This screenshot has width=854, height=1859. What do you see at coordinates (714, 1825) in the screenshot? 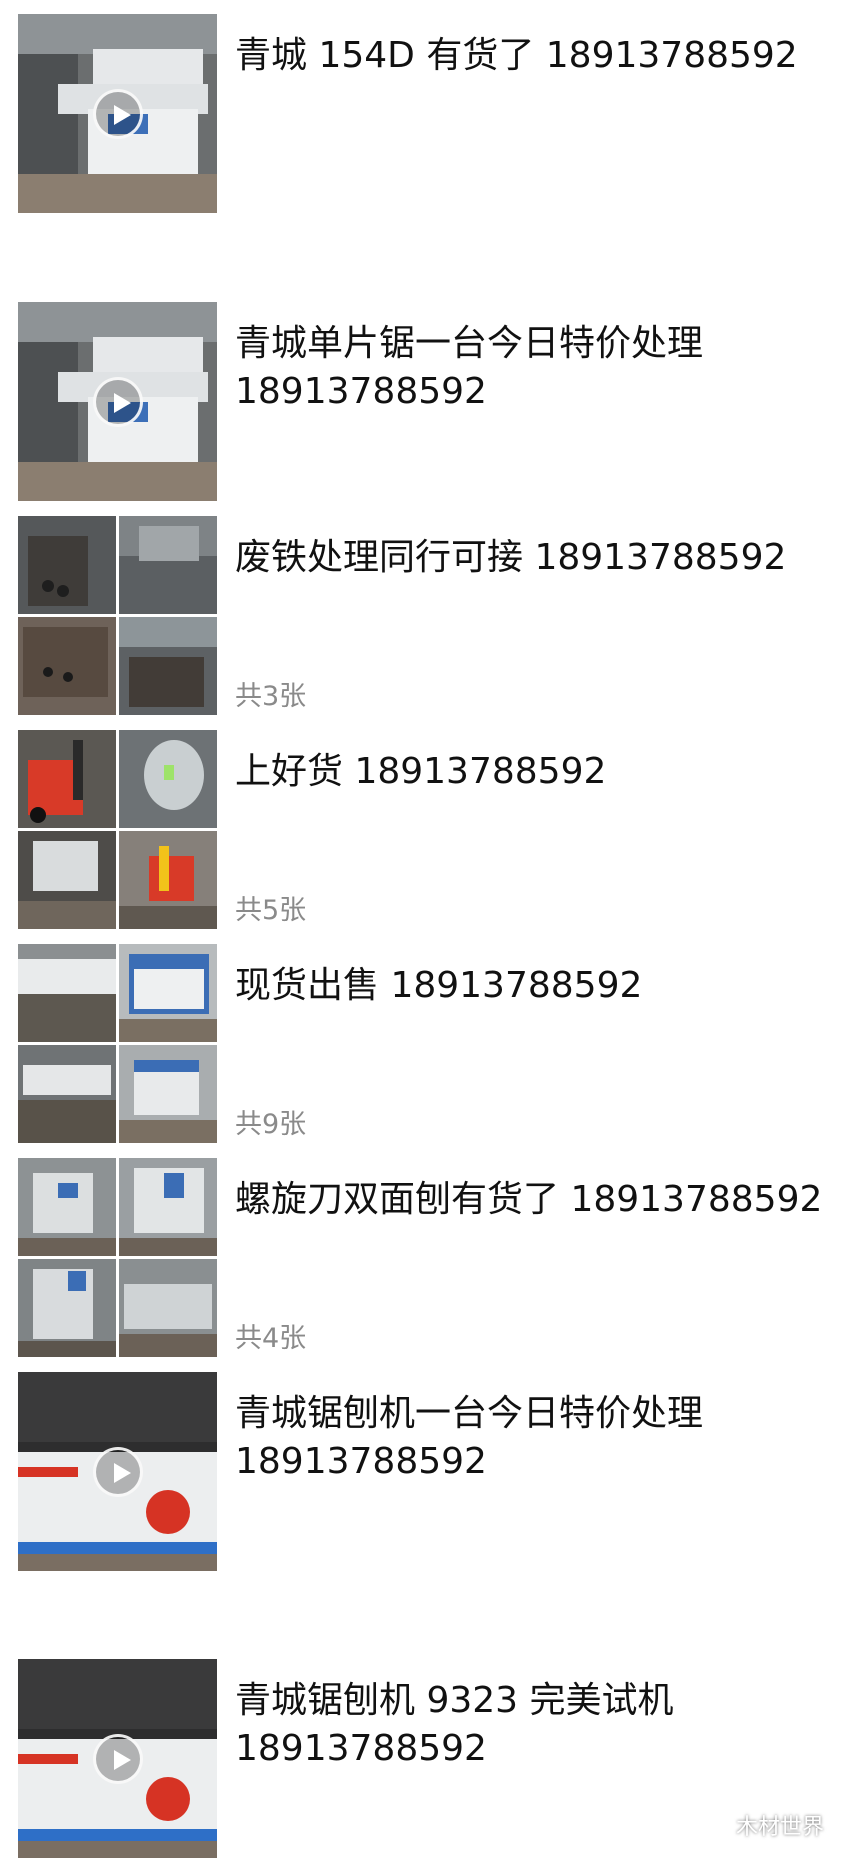
I see `wechat-icon` at bounding box center [714, 1825].